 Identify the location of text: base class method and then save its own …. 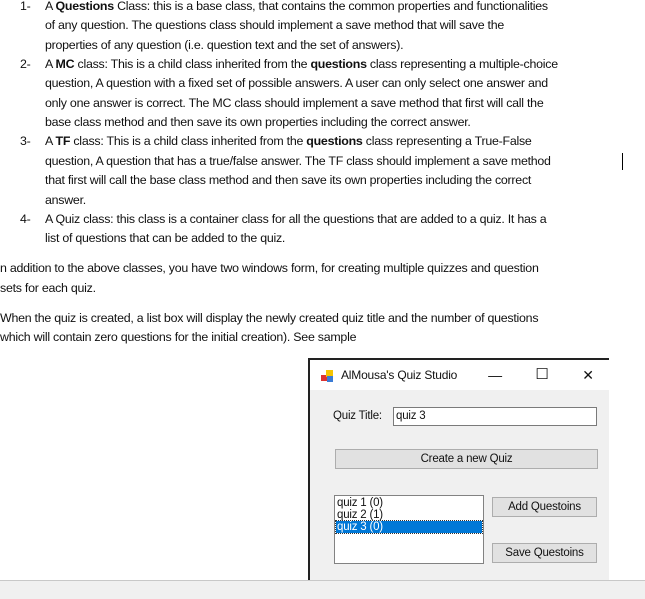
(258, 122).